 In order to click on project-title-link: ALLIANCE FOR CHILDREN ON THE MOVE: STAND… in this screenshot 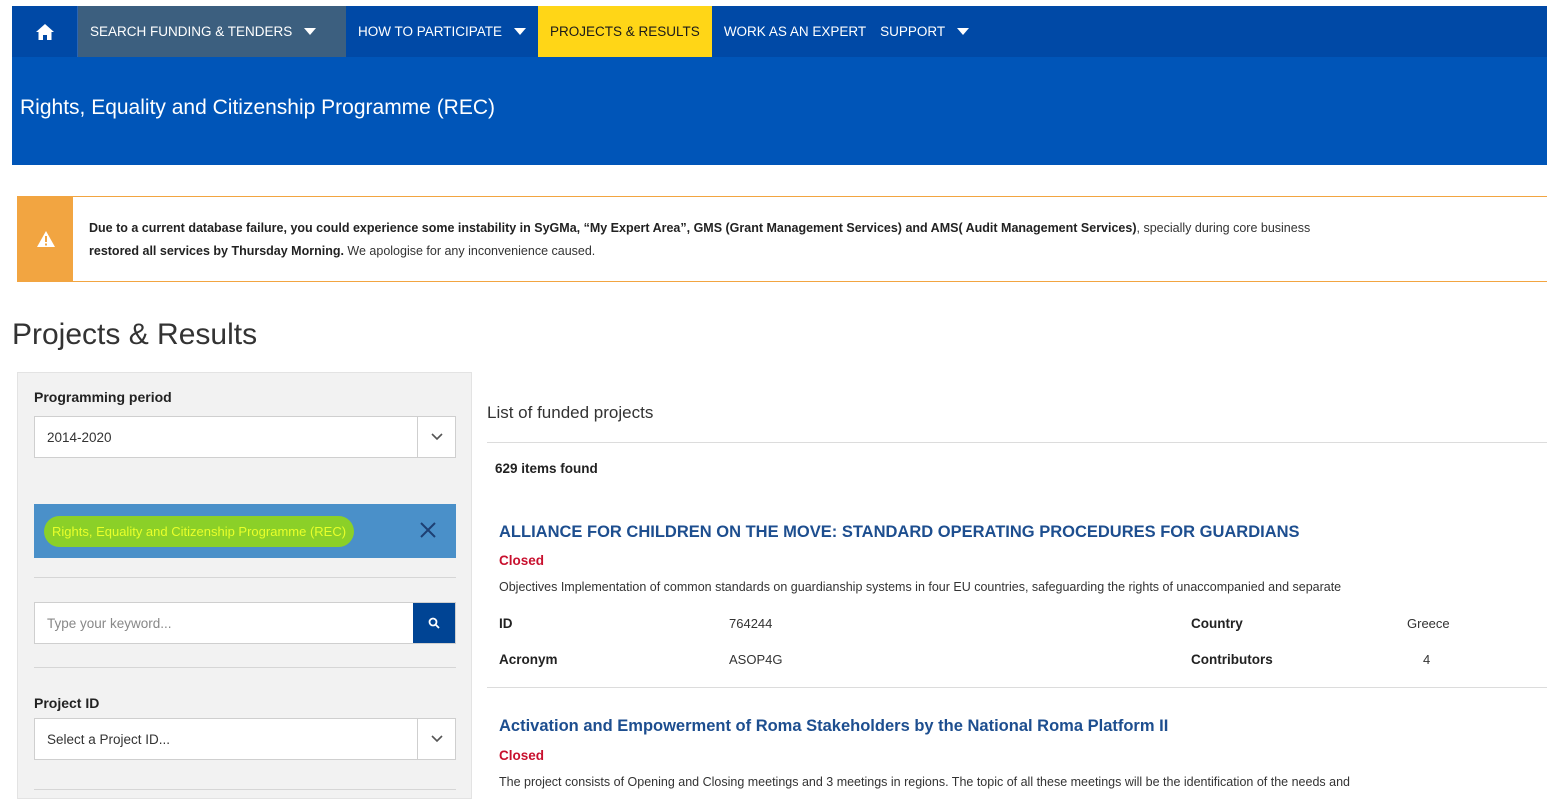, I will do `click(899, 532)`.